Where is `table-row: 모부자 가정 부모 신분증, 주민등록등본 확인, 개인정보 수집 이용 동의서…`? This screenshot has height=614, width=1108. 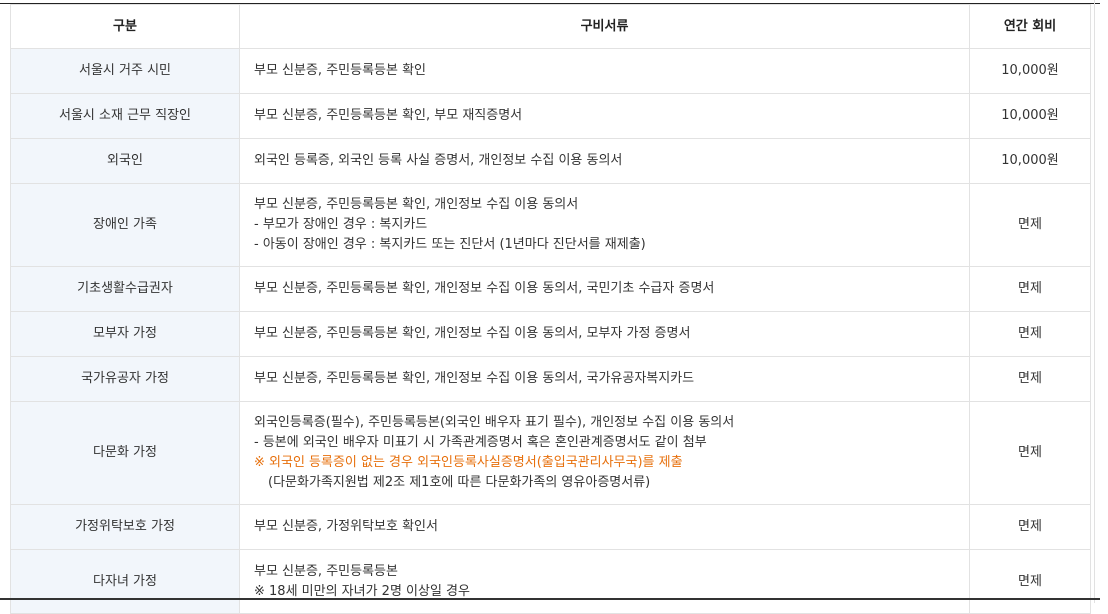
table-row: 모부자 가정 부모 신분증, 주민등록등본 확인, 개인정보 수집 이용 동의서… is located at coordinates (550, 334).